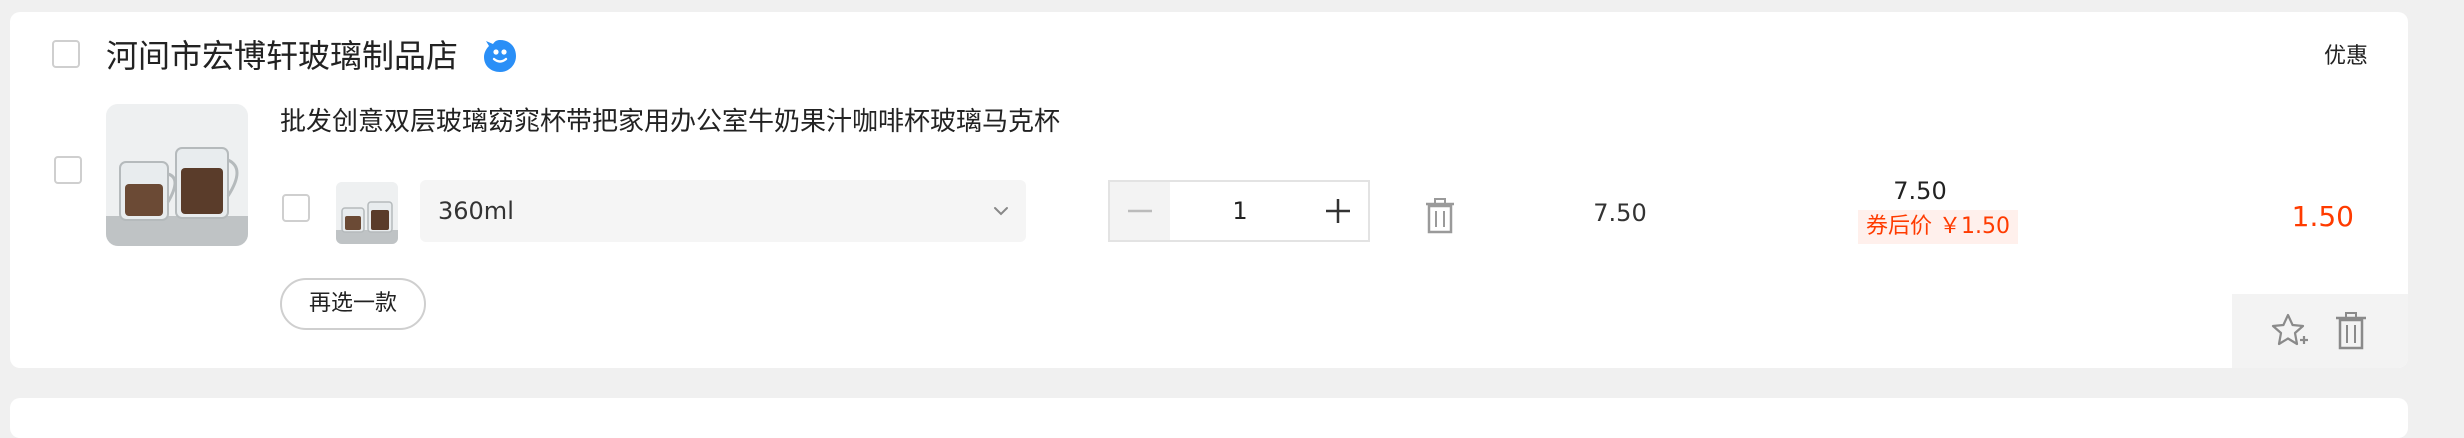 This screenshot has width=2464, height=438. What do you see at coordinates (353, 304) in the screenshot?
I see `reselect-button: 再选一款` at bounding box center [353, 304].